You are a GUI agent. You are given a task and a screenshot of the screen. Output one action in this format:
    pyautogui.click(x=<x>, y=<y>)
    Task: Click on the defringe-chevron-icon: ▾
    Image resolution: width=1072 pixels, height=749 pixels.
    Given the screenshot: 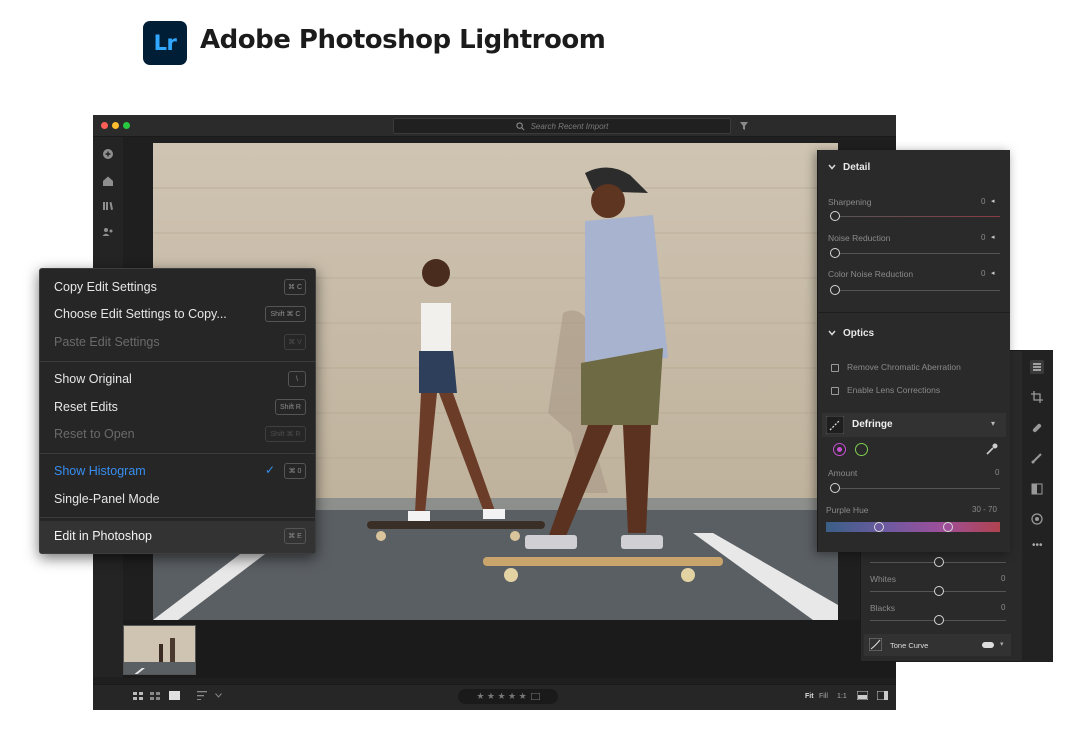 What is the action you would take?
    pyautogui.click(x=993, y=423)
    